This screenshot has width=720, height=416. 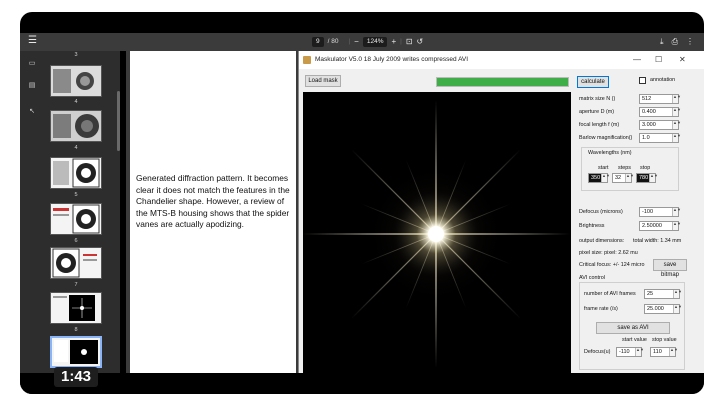 I want to click on barlow-input: 1.0 ▲▼, so click(x=660, y=138).